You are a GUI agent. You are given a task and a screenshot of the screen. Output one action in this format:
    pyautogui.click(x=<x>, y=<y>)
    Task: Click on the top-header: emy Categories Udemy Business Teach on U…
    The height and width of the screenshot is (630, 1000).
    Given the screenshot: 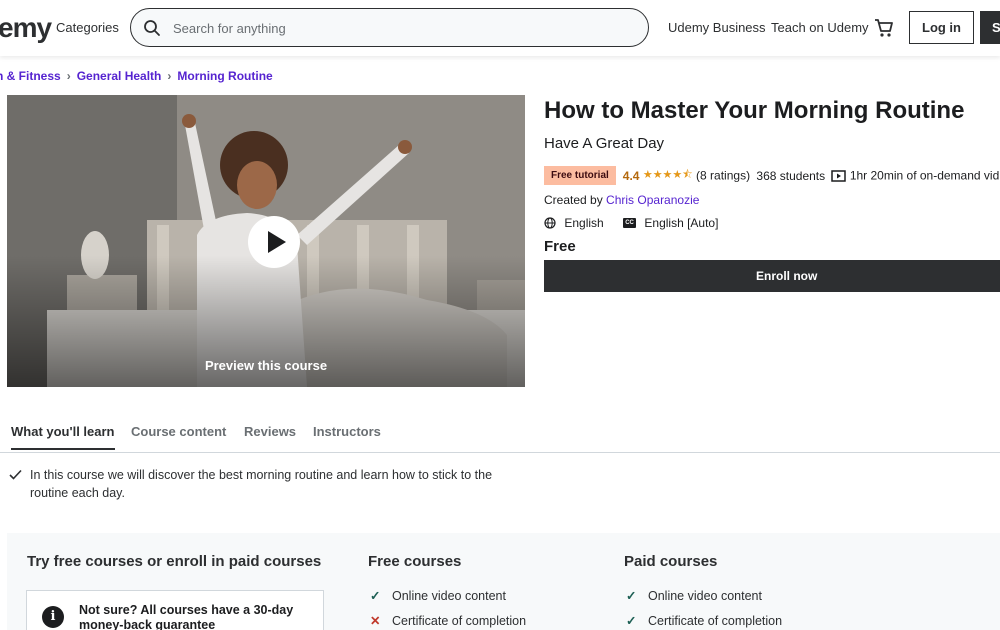 What is the action you would take?
    pyautogui.click(x=500, y=28)
    